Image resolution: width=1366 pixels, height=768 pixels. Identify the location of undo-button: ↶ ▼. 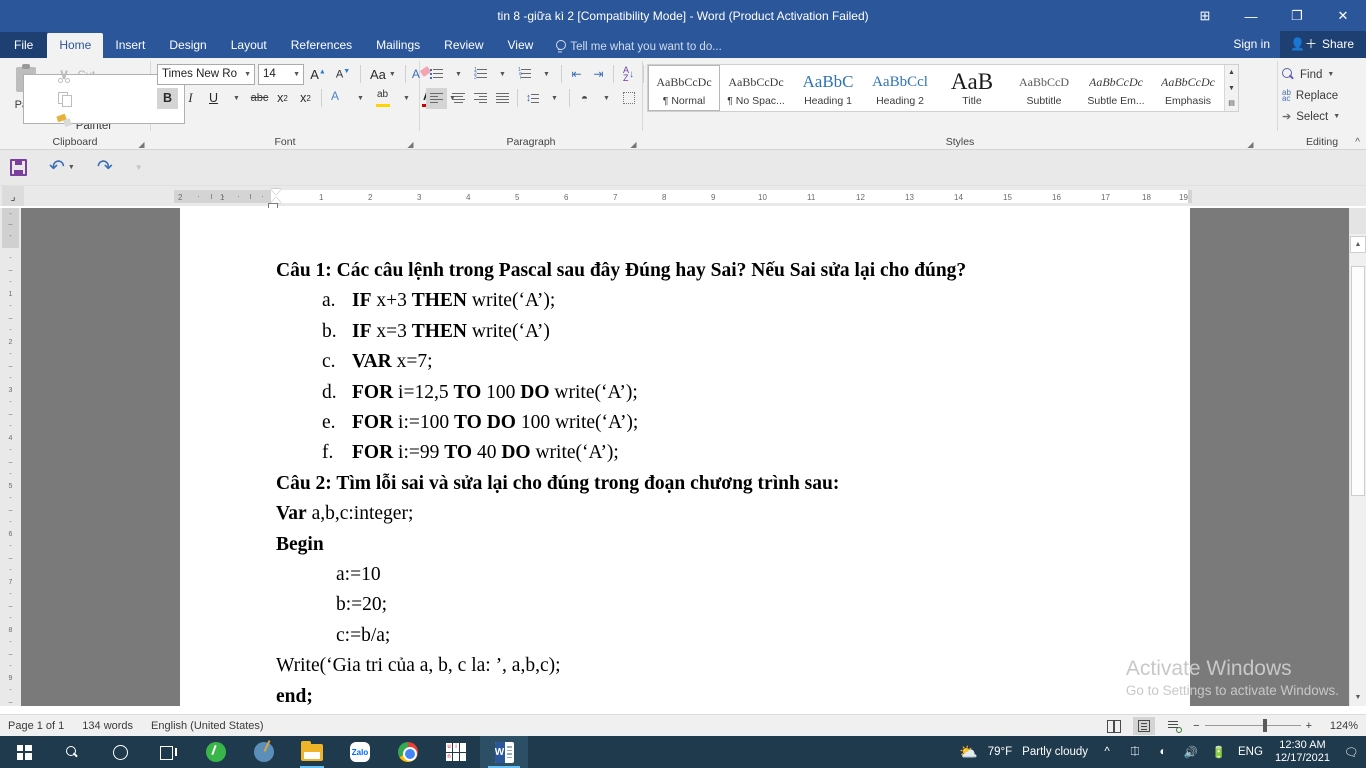
(62, 167).